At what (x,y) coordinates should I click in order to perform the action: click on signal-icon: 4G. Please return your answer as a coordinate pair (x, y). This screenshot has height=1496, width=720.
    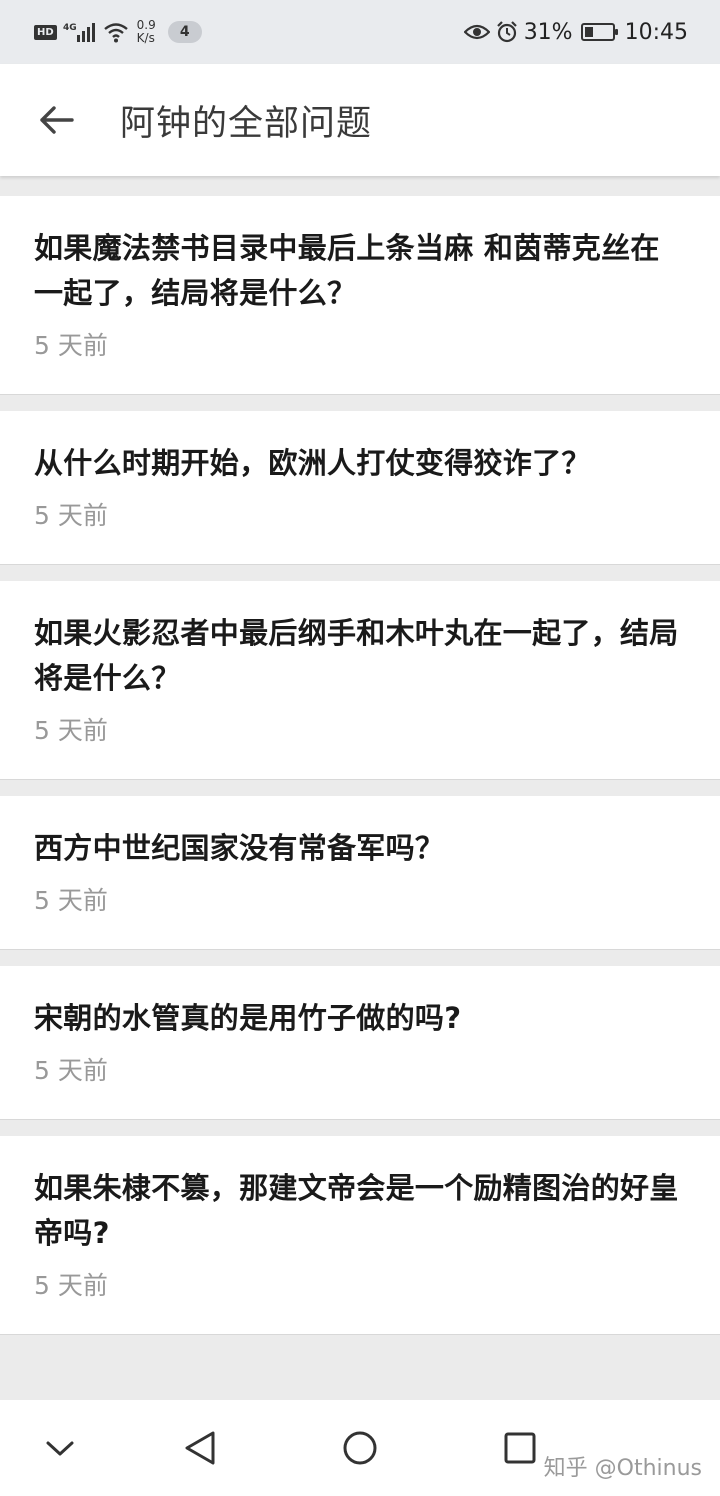
    Looking at the image, I should click on (80, 32).